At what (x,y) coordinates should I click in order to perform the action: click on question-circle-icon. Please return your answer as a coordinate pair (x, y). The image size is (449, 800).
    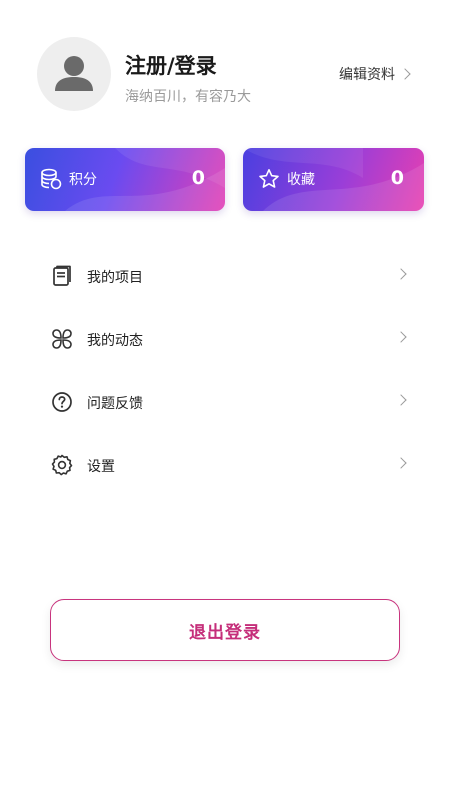
    Looking at the image, I should click on (62, 402).